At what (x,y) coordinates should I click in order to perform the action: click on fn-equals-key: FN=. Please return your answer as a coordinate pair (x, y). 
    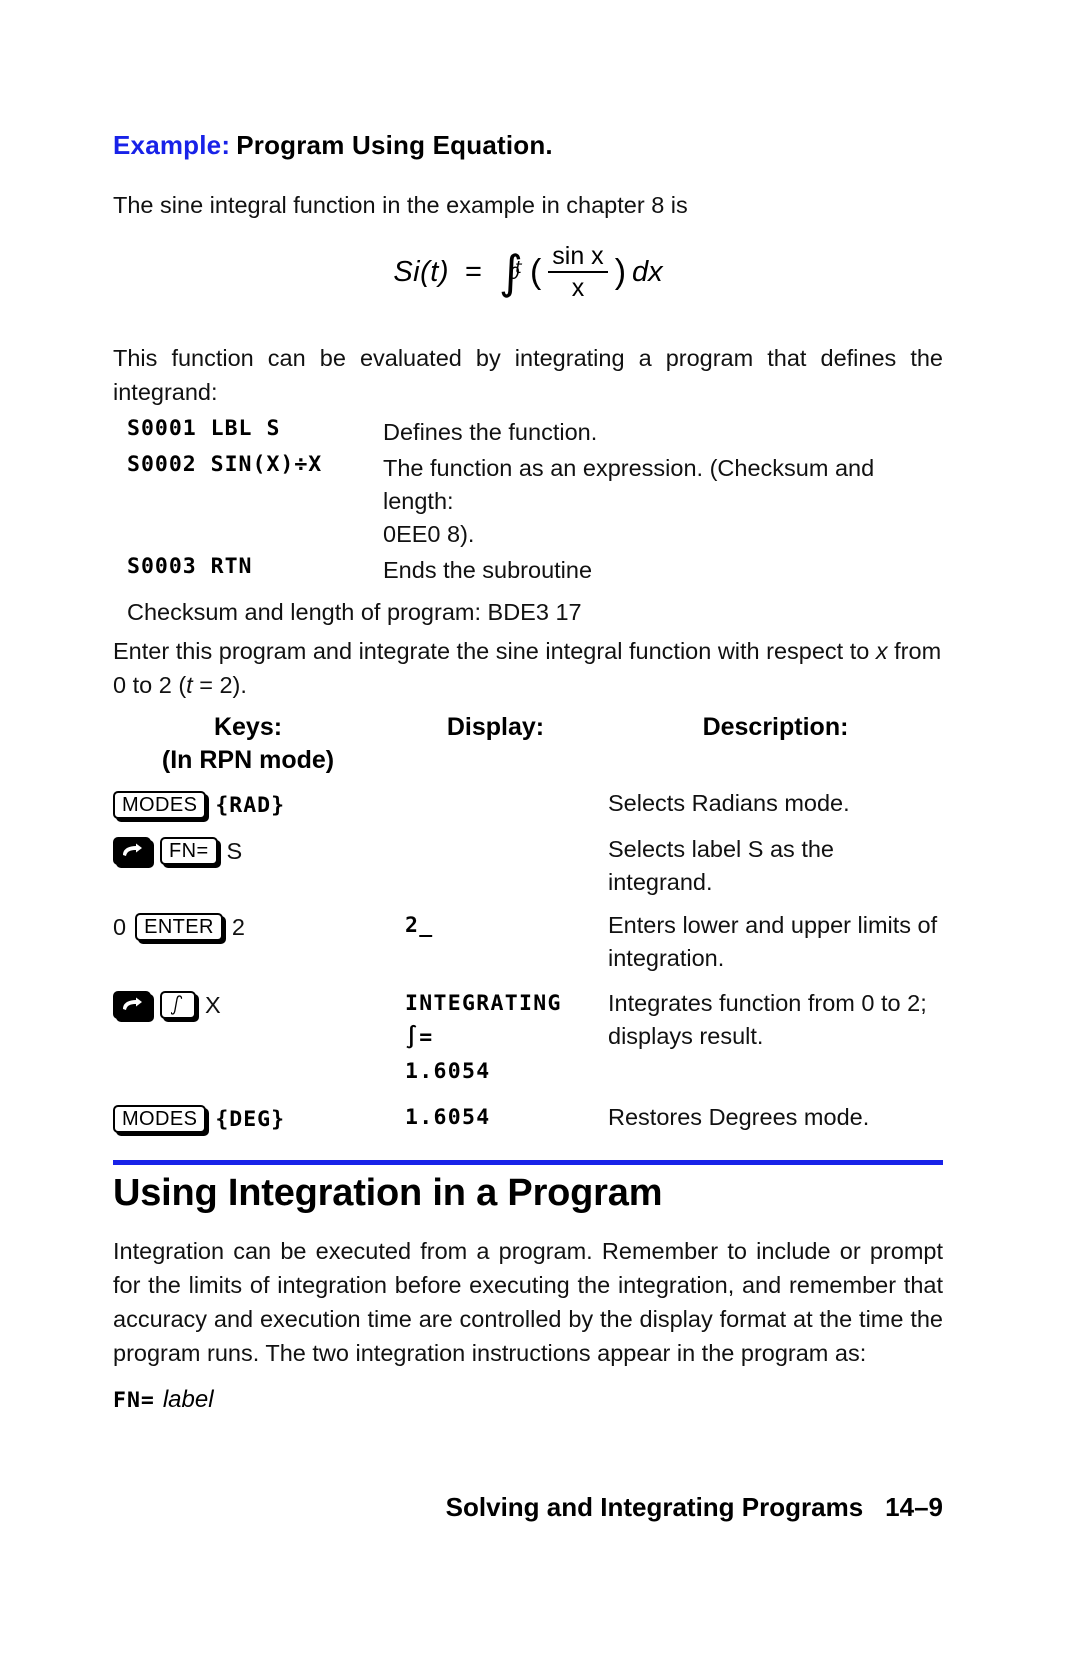
    Looking at the image, I should click on (189, 851).